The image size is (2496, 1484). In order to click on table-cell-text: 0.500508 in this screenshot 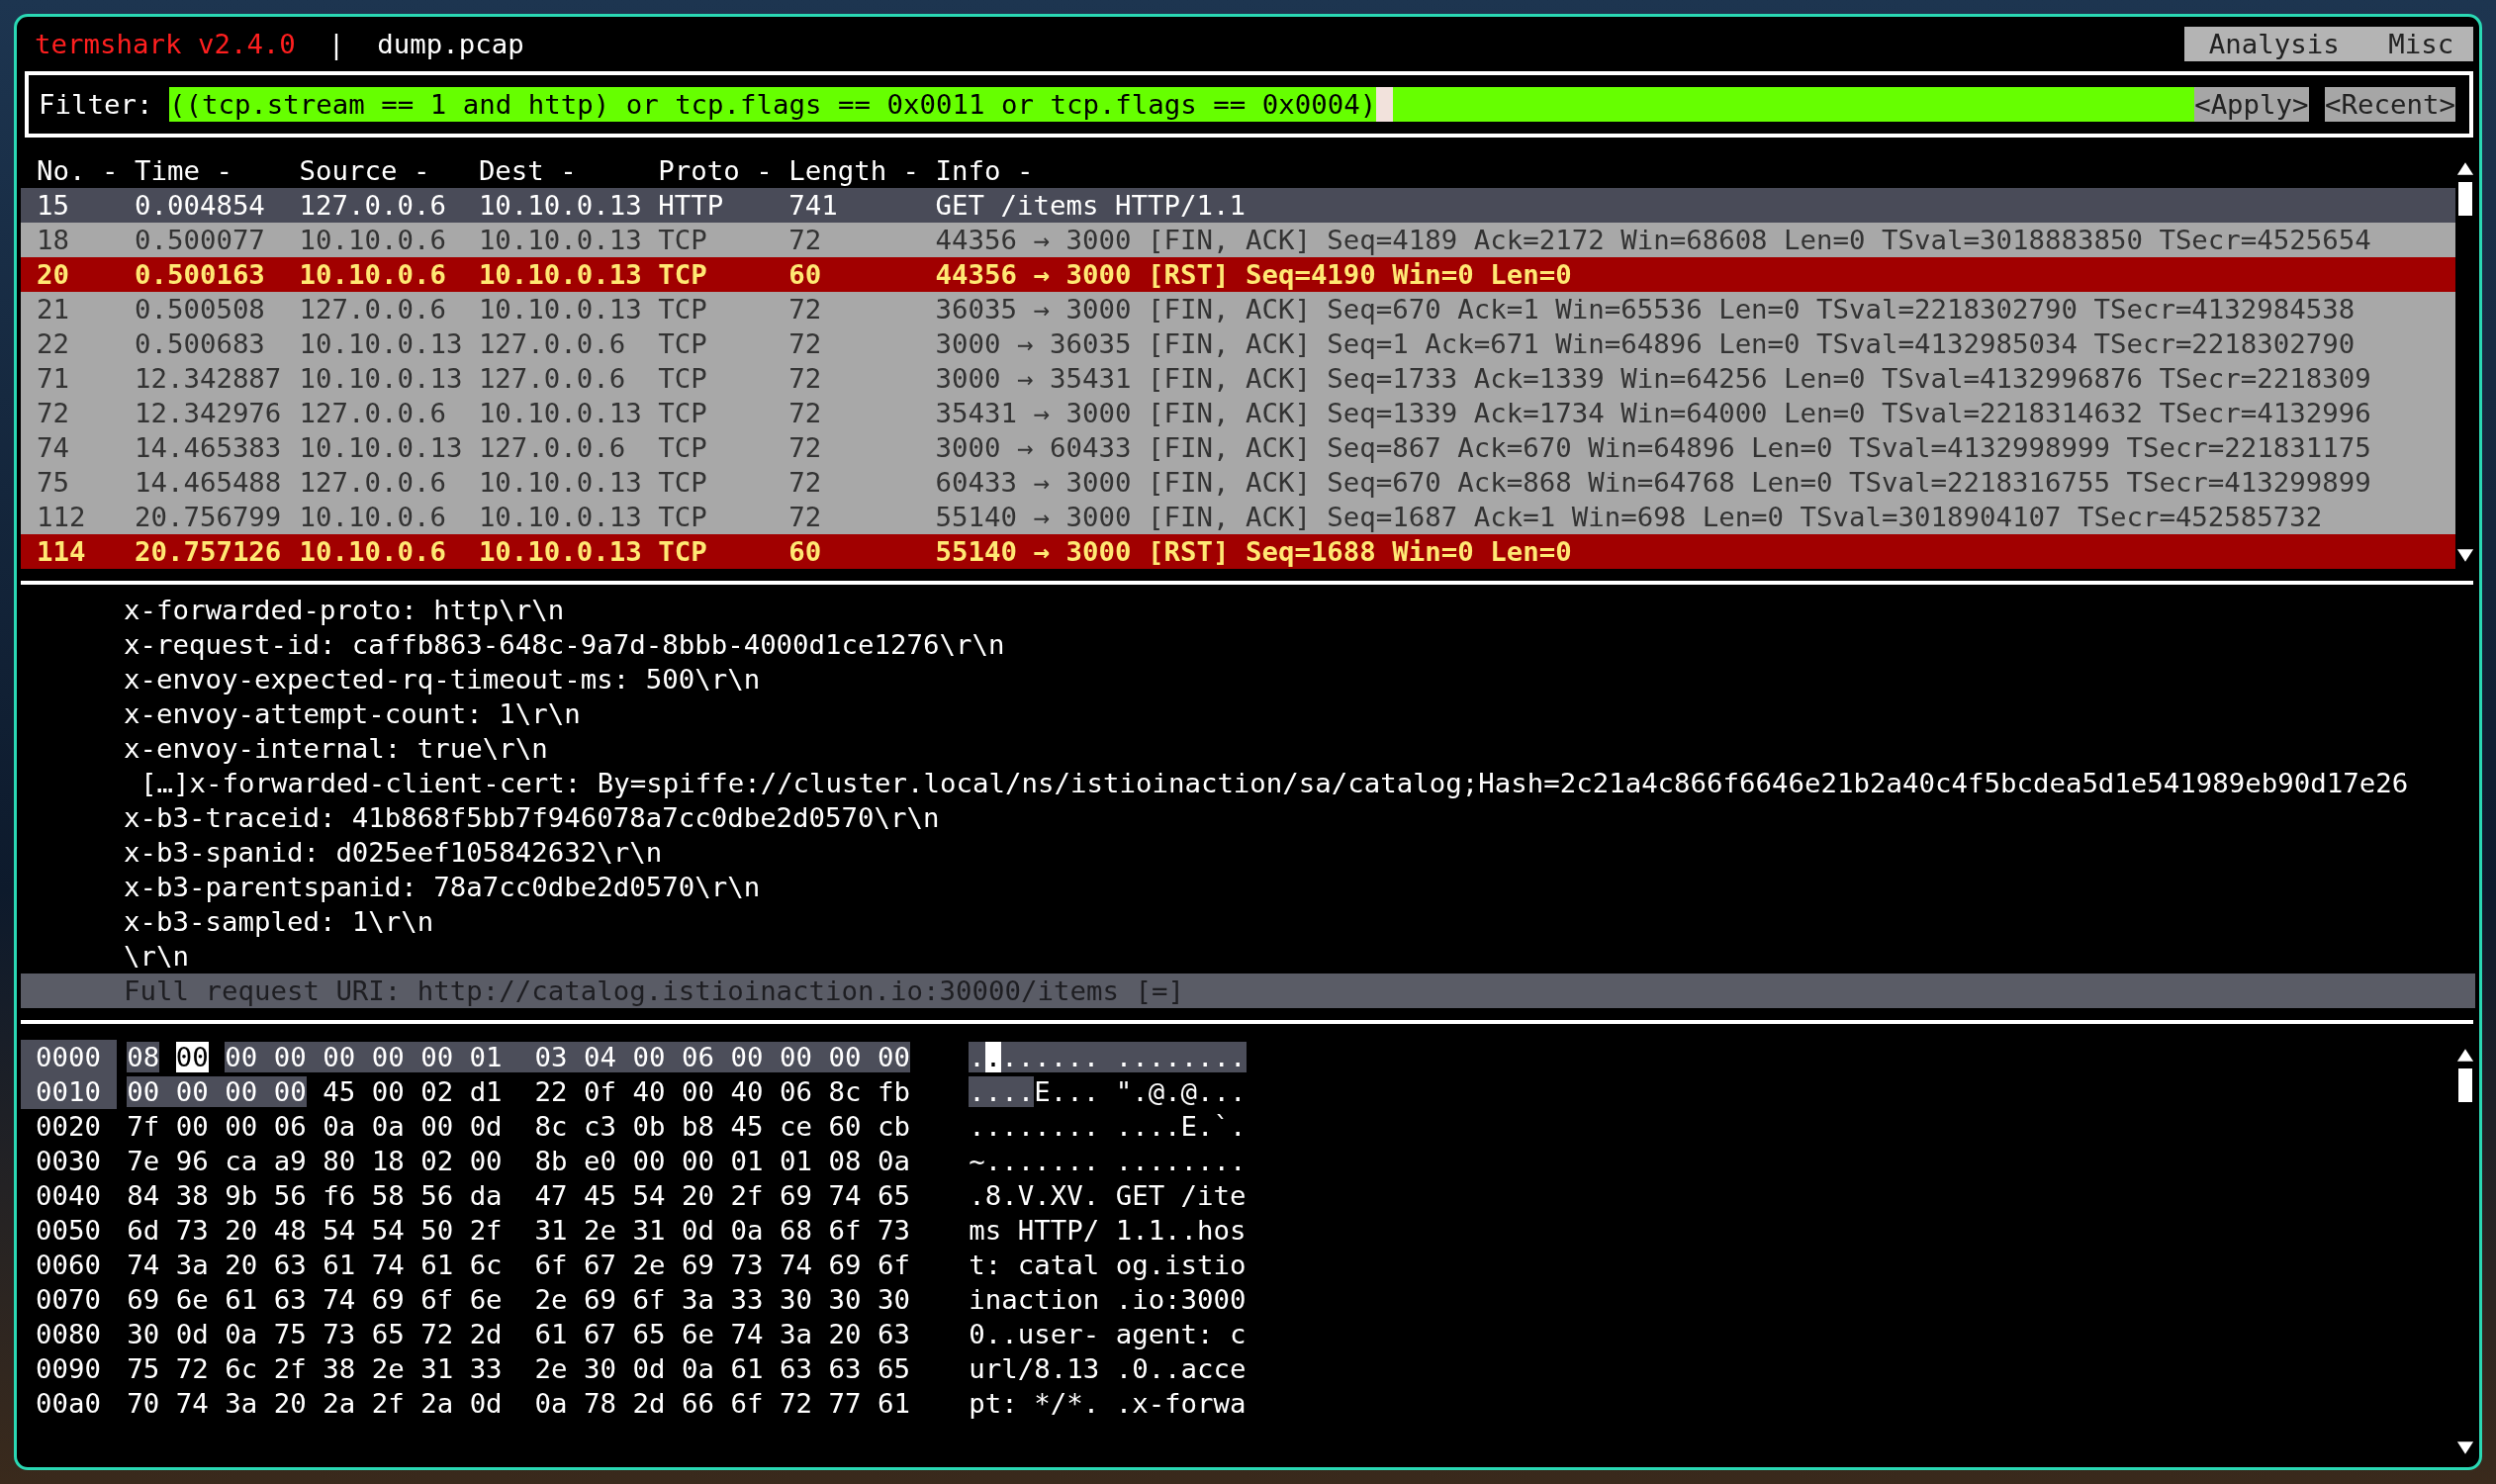, I will do `click(200, 309)`.